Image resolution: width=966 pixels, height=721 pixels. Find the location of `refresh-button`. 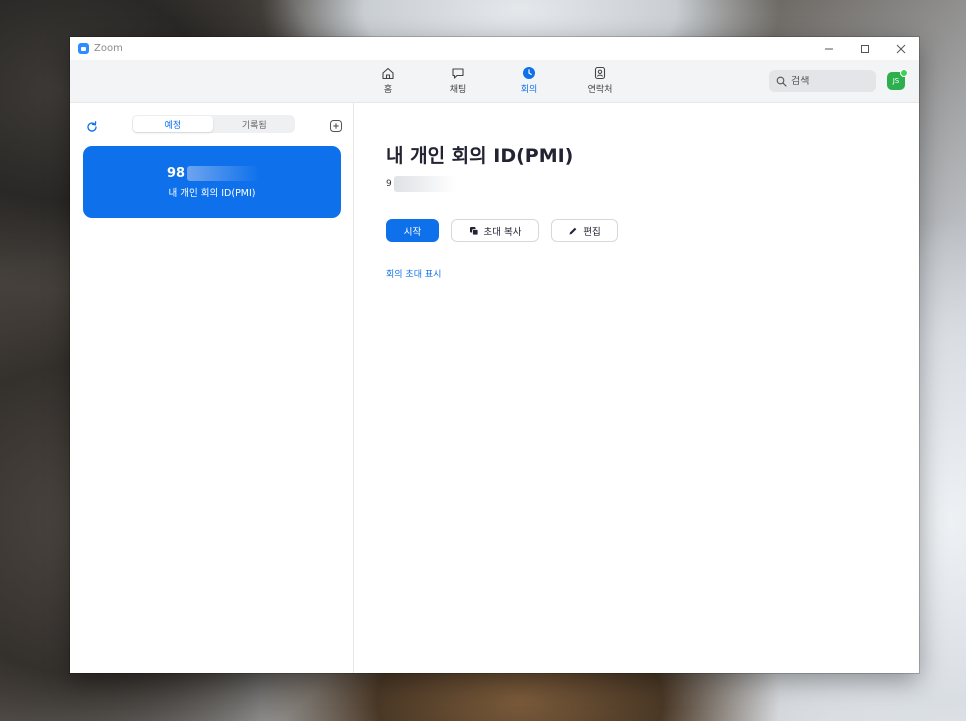

refresh-button is located at coordinates (92, 126).